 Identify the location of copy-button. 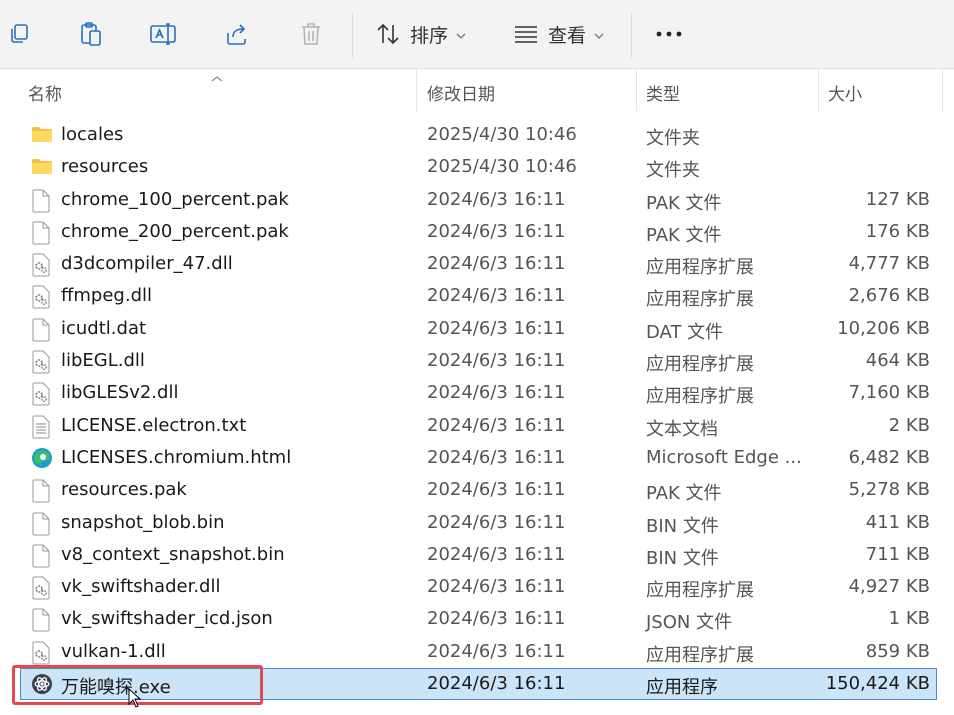
(19, 34).